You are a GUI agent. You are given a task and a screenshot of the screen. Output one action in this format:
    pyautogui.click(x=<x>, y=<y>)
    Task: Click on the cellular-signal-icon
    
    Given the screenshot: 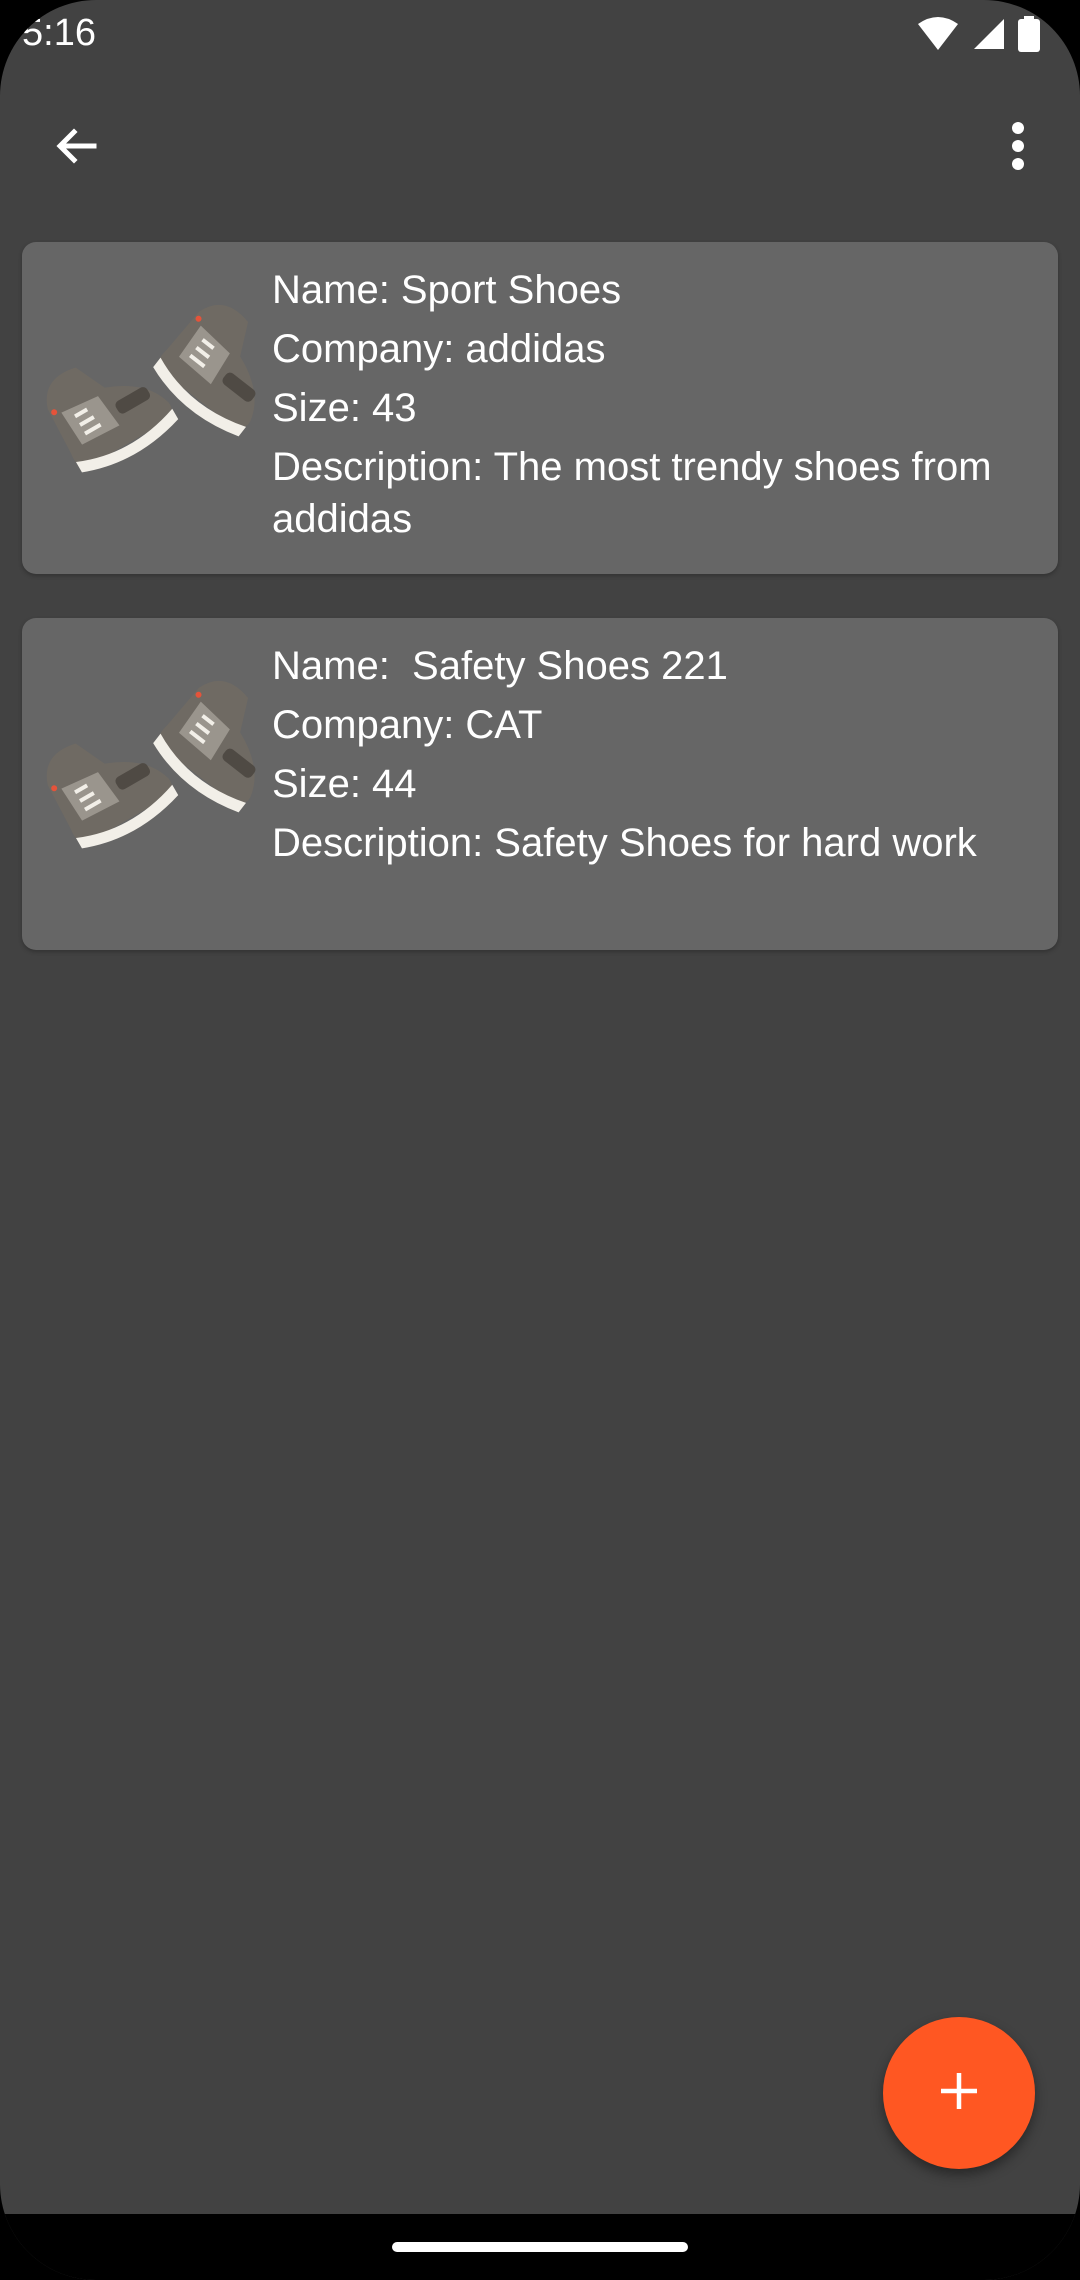 What is the action you would take?
    pyautogui.click(x=989, y=34)
    